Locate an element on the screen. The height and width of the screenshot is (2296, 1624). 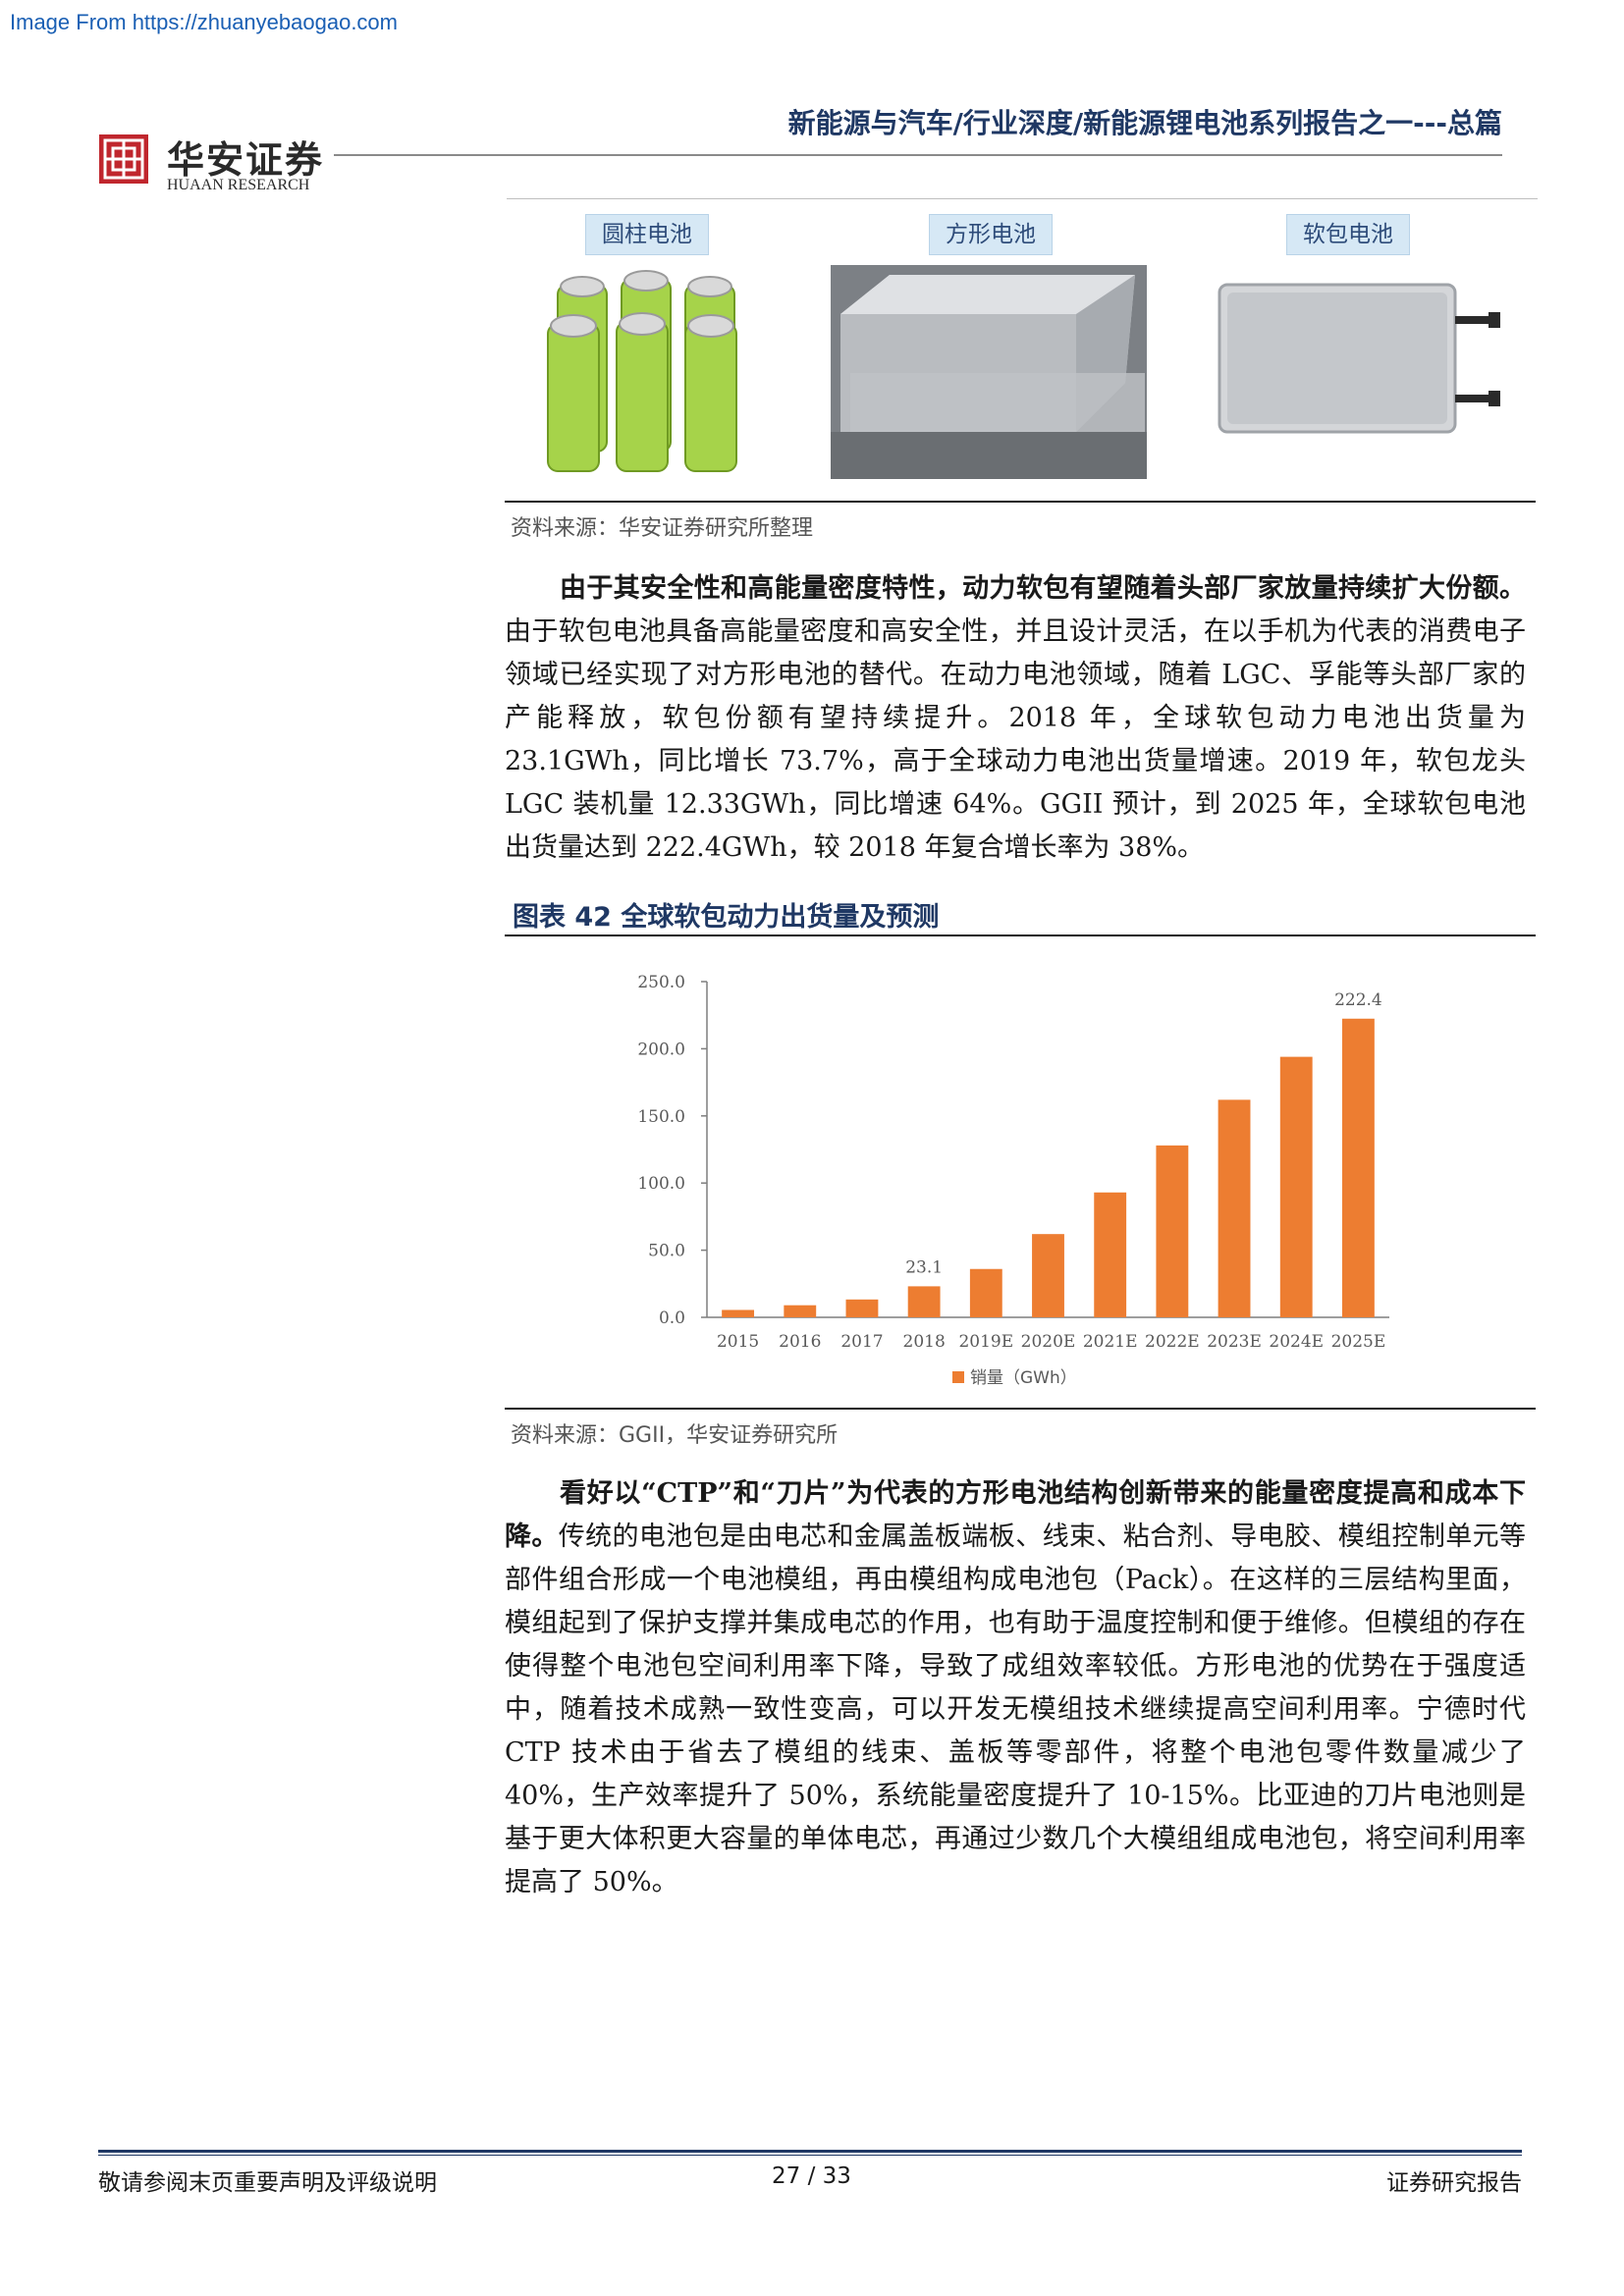
cylindrical-battery-photo is located at coordinates (652, 373).